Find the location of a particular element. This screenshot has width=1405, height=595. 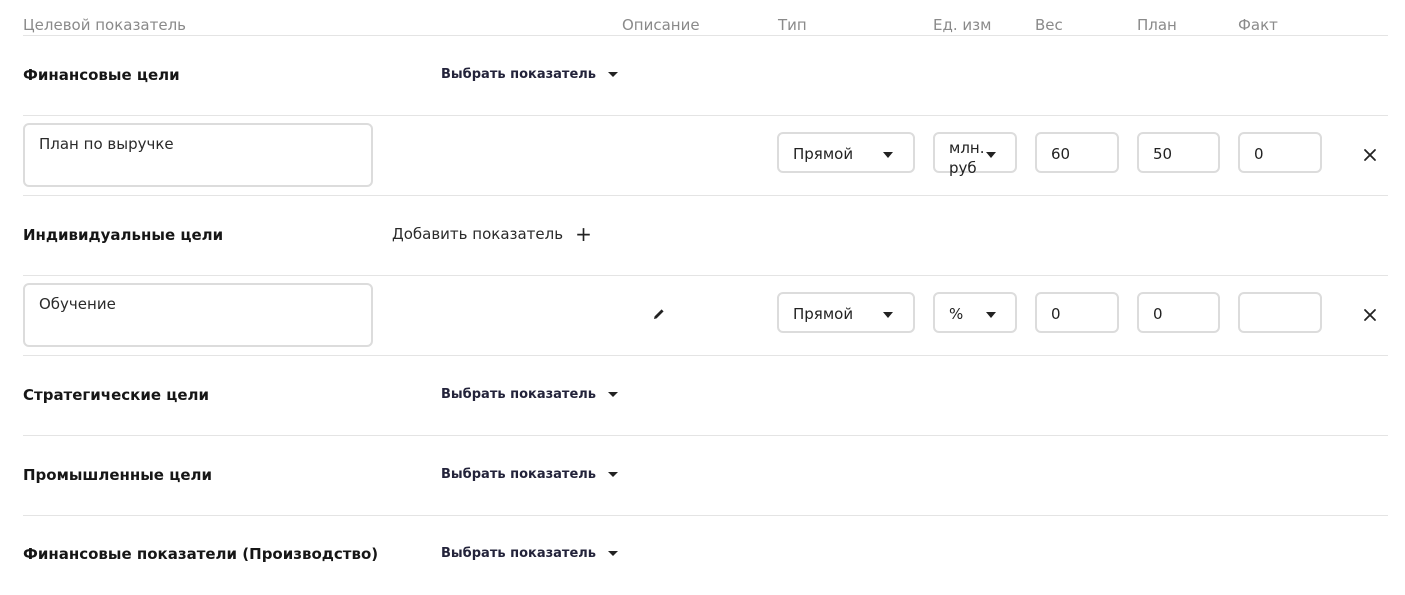

add-indicator-label: Добавить показатель is located at coordinates (478, 234).